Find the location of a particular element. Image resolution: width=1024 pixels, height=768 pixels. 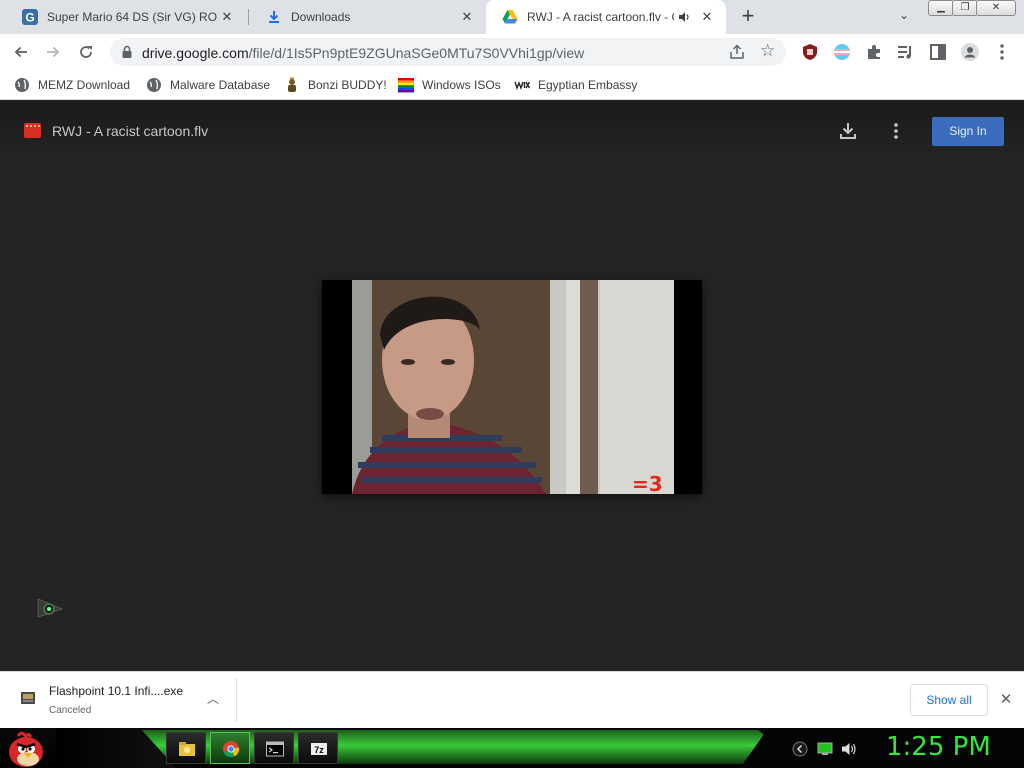

network-icon is located at coordinates (825, 749).